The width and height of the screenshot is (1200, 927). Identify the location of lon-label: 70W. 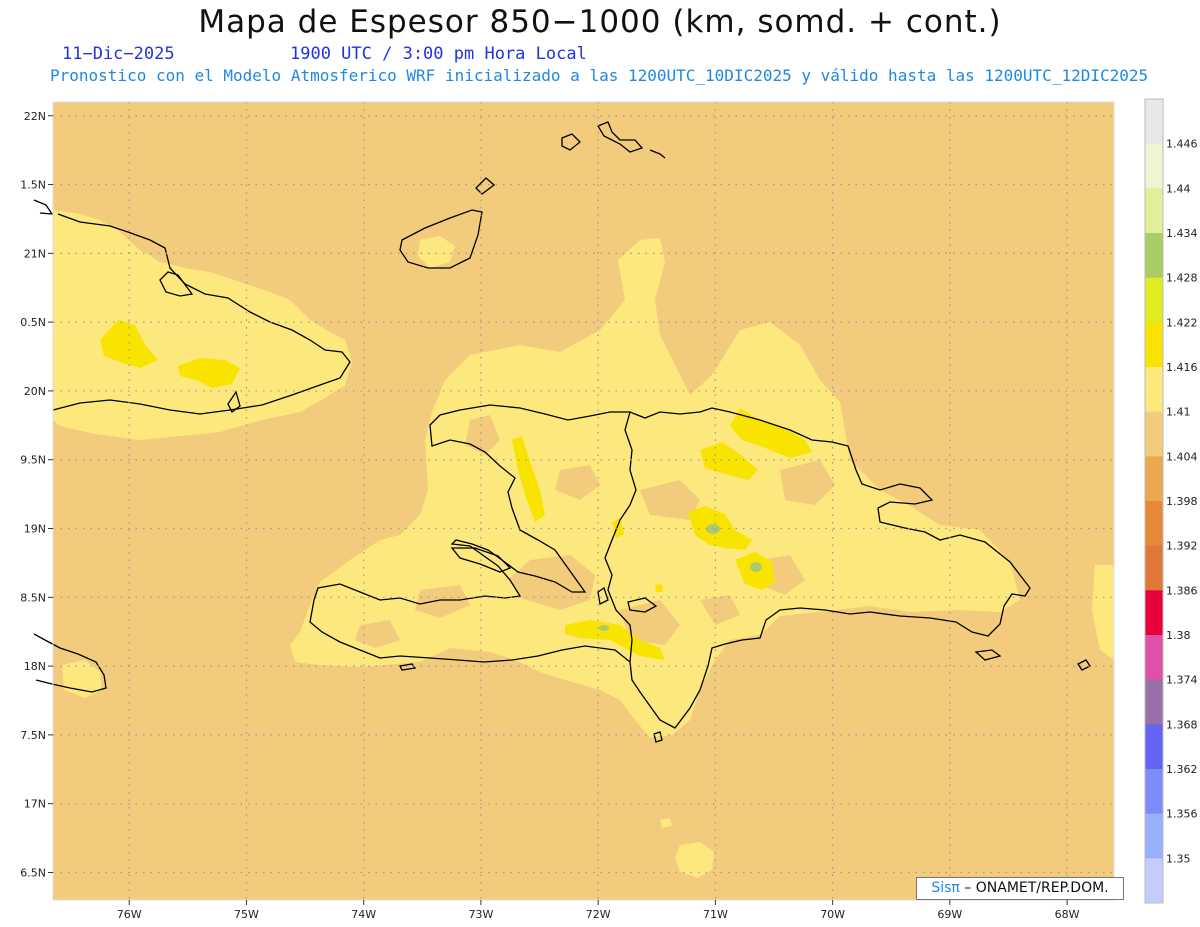
(832, 914).